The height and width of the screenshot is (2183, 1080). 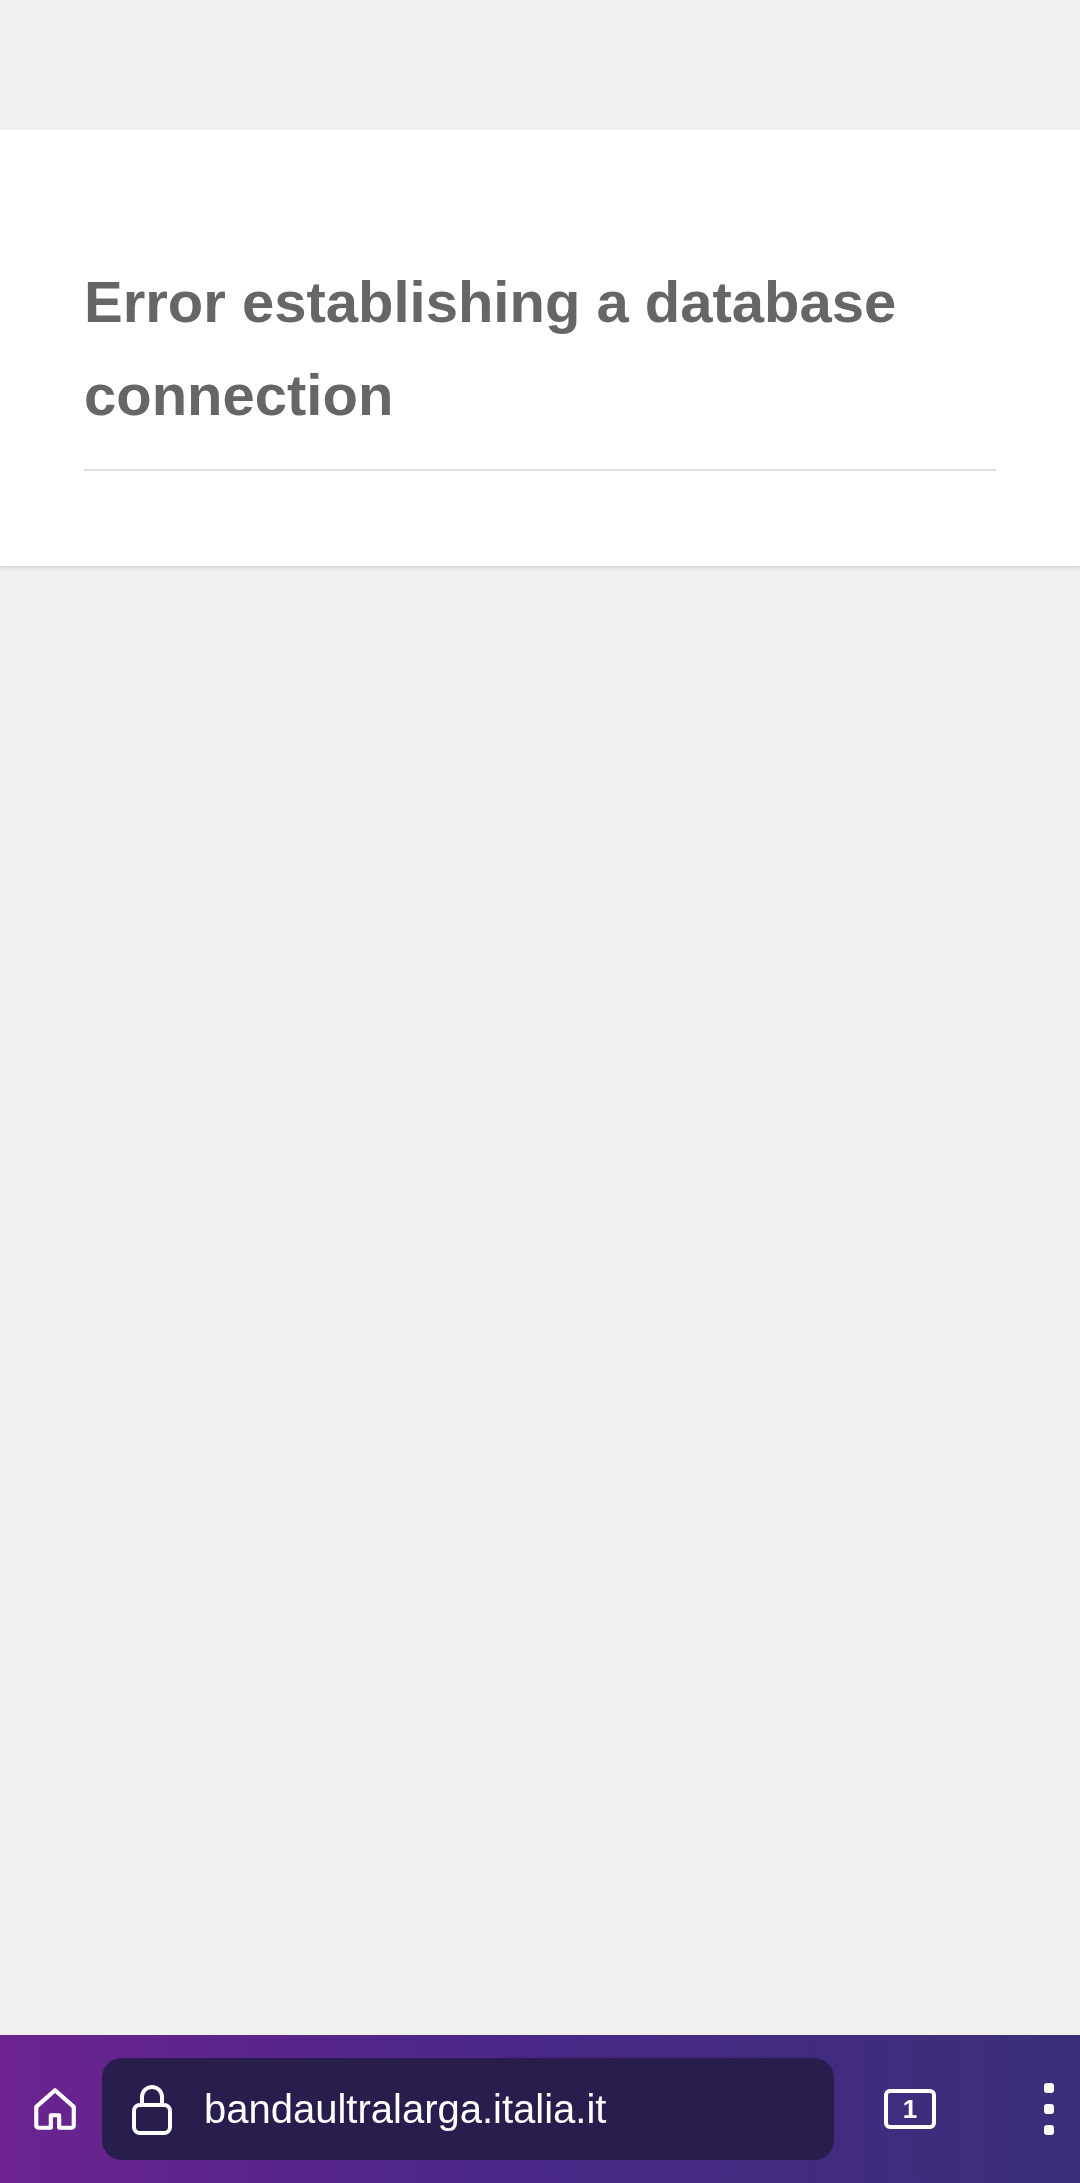 I want to click on menu-icon, so click(x=1049, y=2109).